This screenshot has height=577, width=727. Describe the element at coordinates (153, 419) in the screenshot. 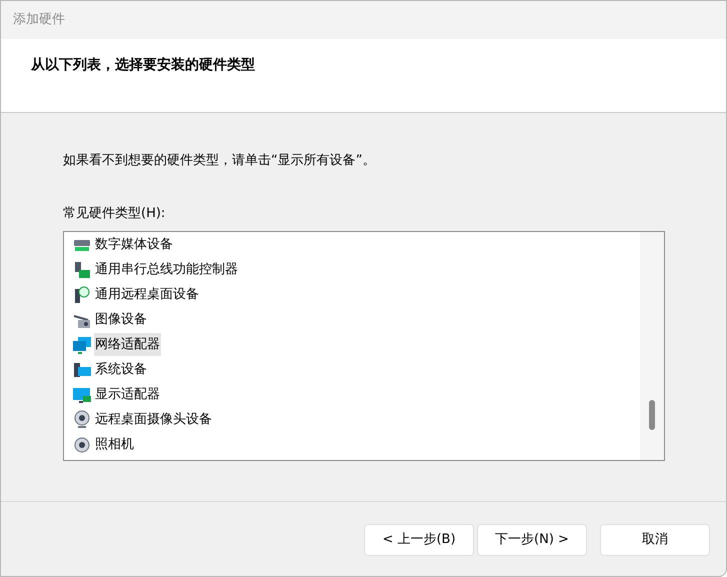

I see `list-item: 远程桌面摄像头设备` at that location.